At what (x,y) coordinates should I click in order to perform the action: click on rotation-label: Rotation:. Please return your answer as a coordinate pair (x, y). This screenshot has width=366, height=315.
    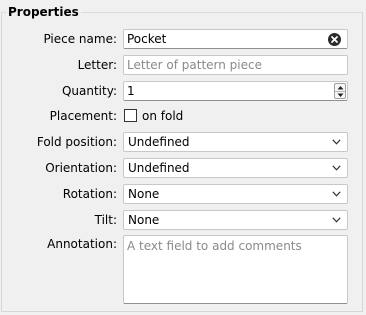
    Looking at the image, I should click on (89, 194).